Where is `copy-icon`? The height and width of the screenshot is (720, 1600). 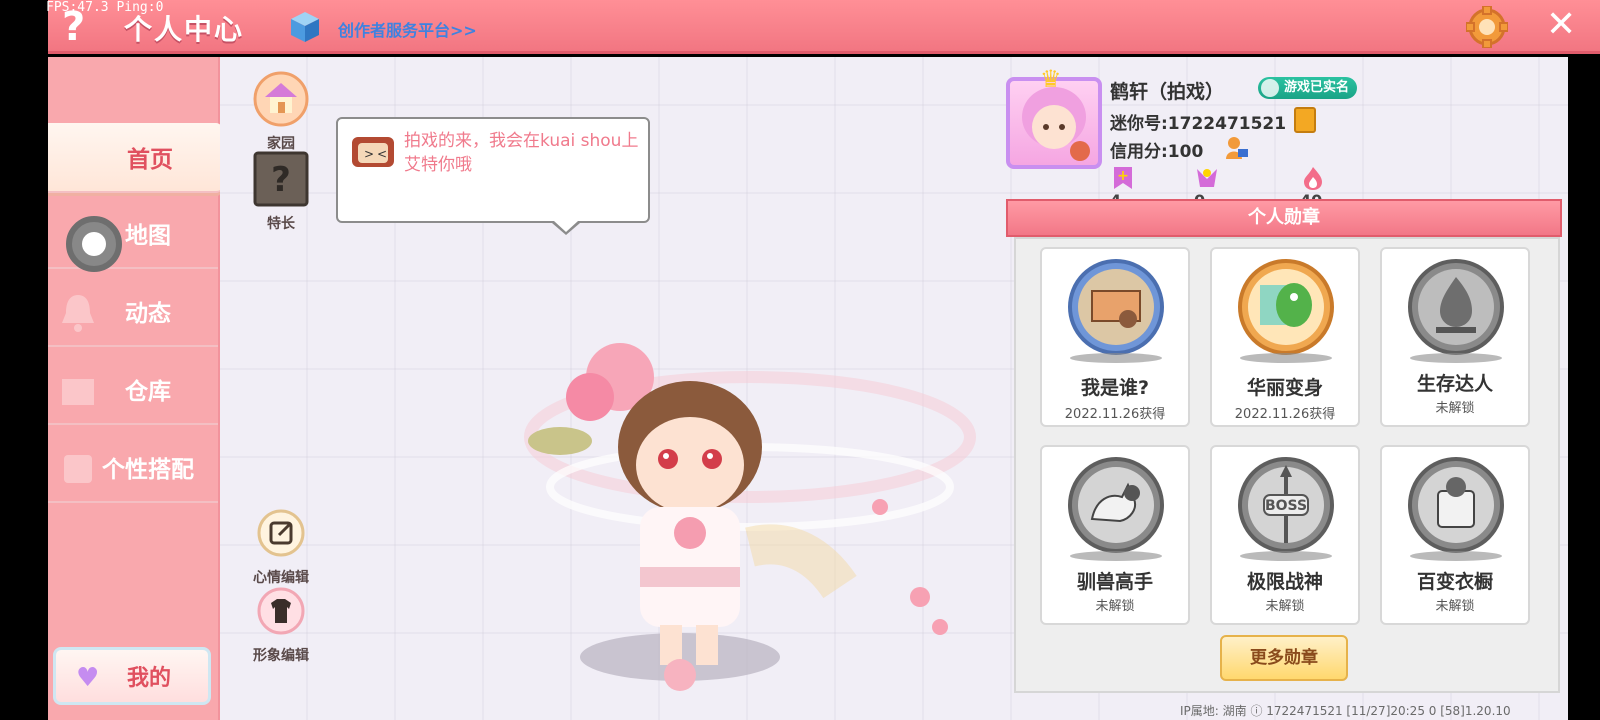 copy-icon is located at coordinates (1305, 120).